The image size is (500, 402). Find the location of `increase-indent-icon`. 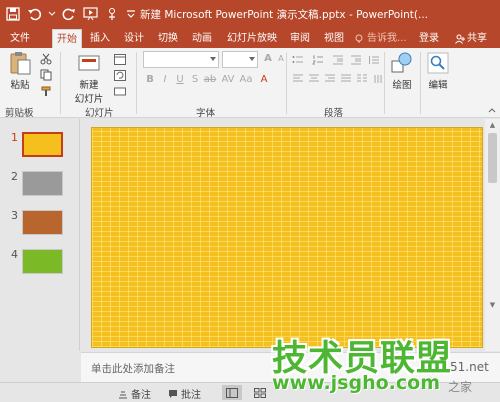

increase-indent-icon is located at coordinates (356, 60).